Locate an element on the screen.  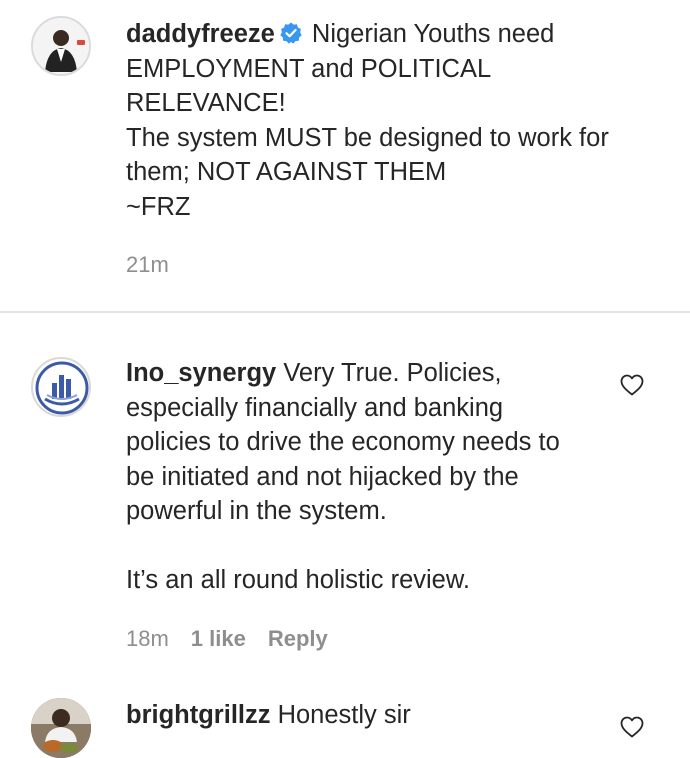
caption-line-5: them; NOT AGAINST THEM is located at coordinates (286, 172).